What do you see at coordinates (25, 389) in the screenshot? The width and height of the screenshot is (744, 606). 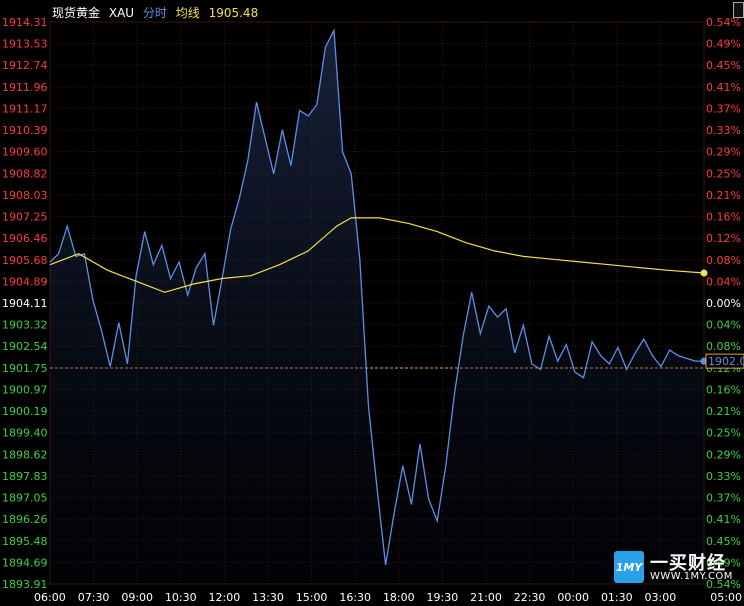 I see `left-tick-label: 1900.97` at bounding box center [25, 389].